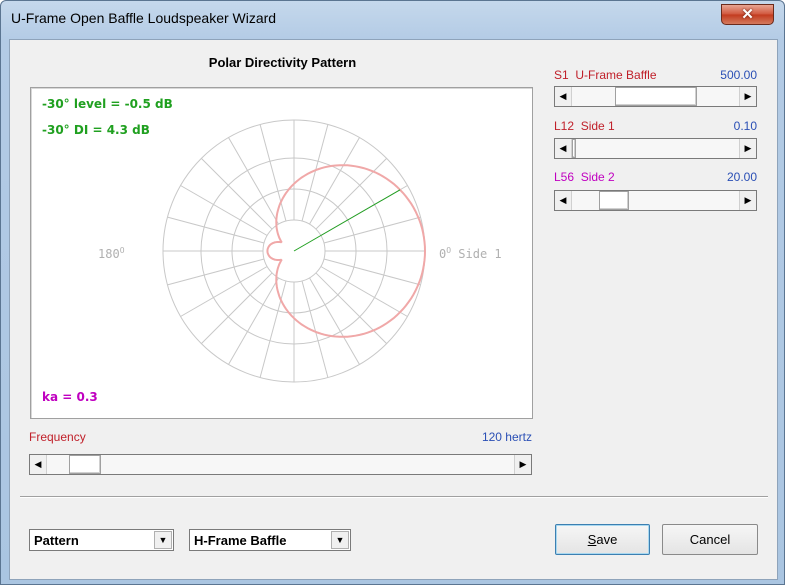 This screenshot has height=585, width=785. What do you see at coordinates (738, 75) in the screenshot?
I see `param-s1-value: 500.00` at bounding box center [738, 75].